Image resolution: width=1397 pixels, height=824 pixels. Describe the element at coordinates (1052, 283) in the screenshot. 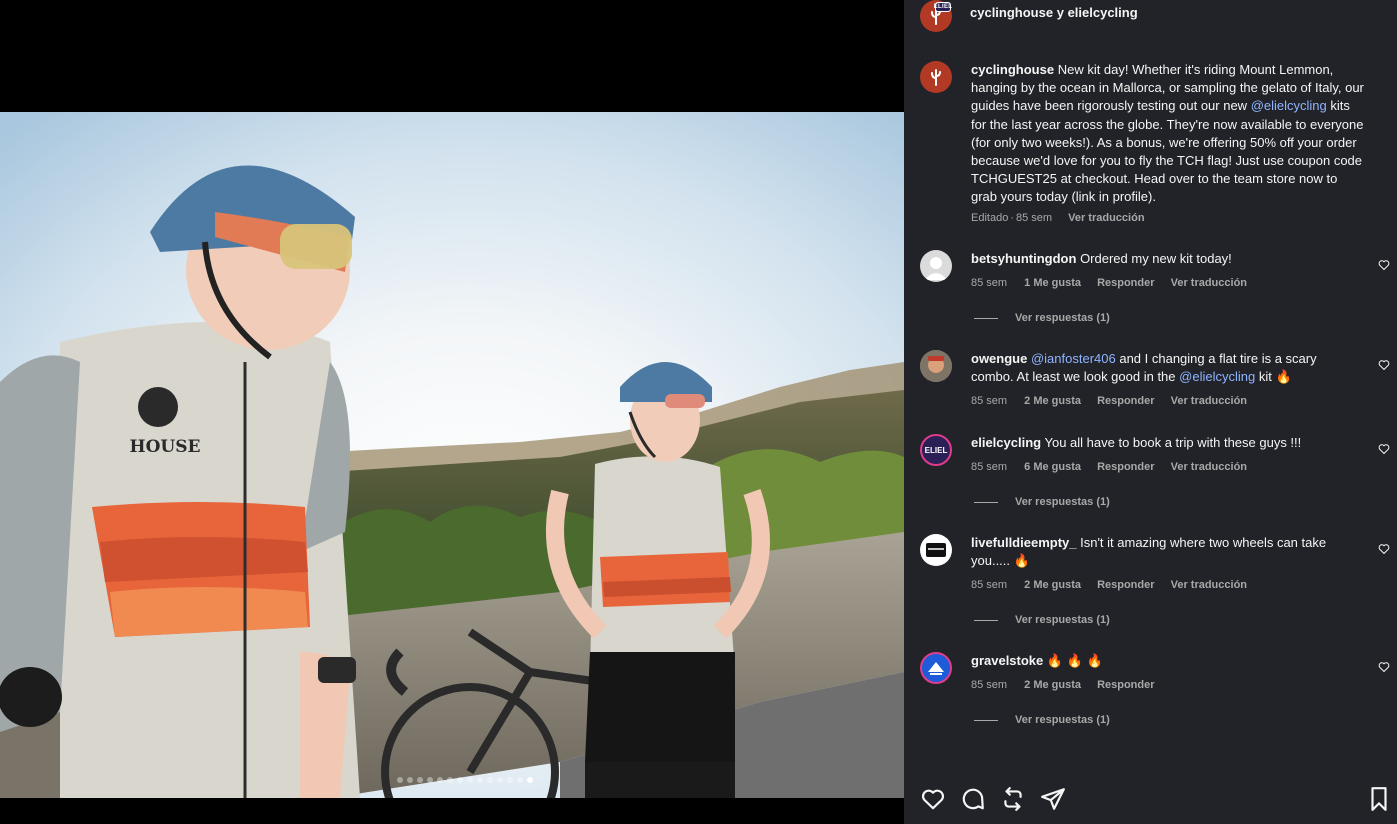

I see `comment-likes: 1 Me gusta` at that location.